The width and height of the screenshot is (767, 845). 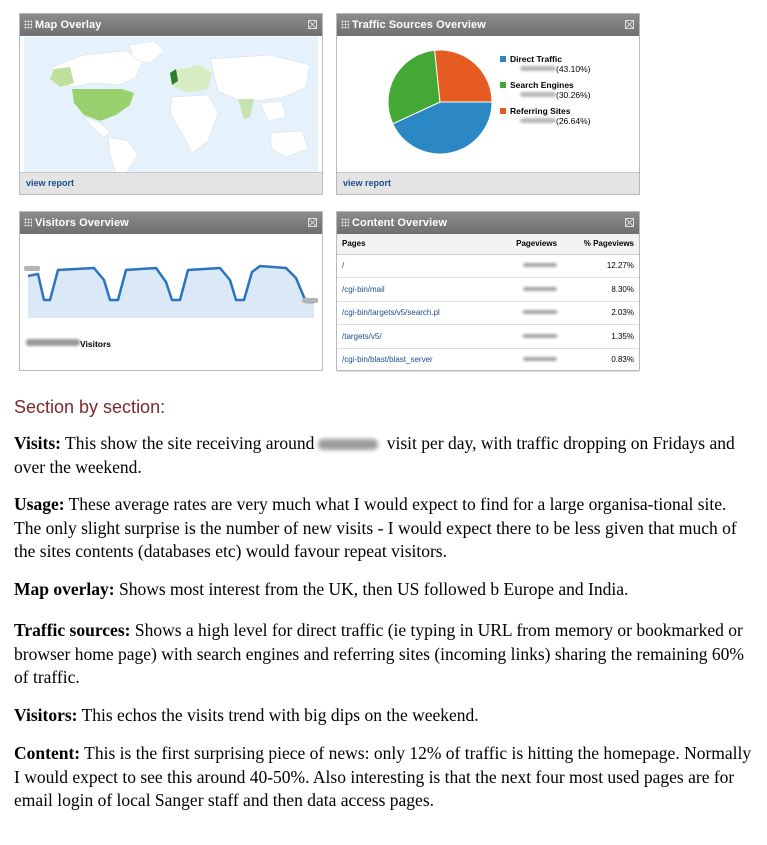 I want to click on map-overlay-footer: view report, so click(x=171, y=183).